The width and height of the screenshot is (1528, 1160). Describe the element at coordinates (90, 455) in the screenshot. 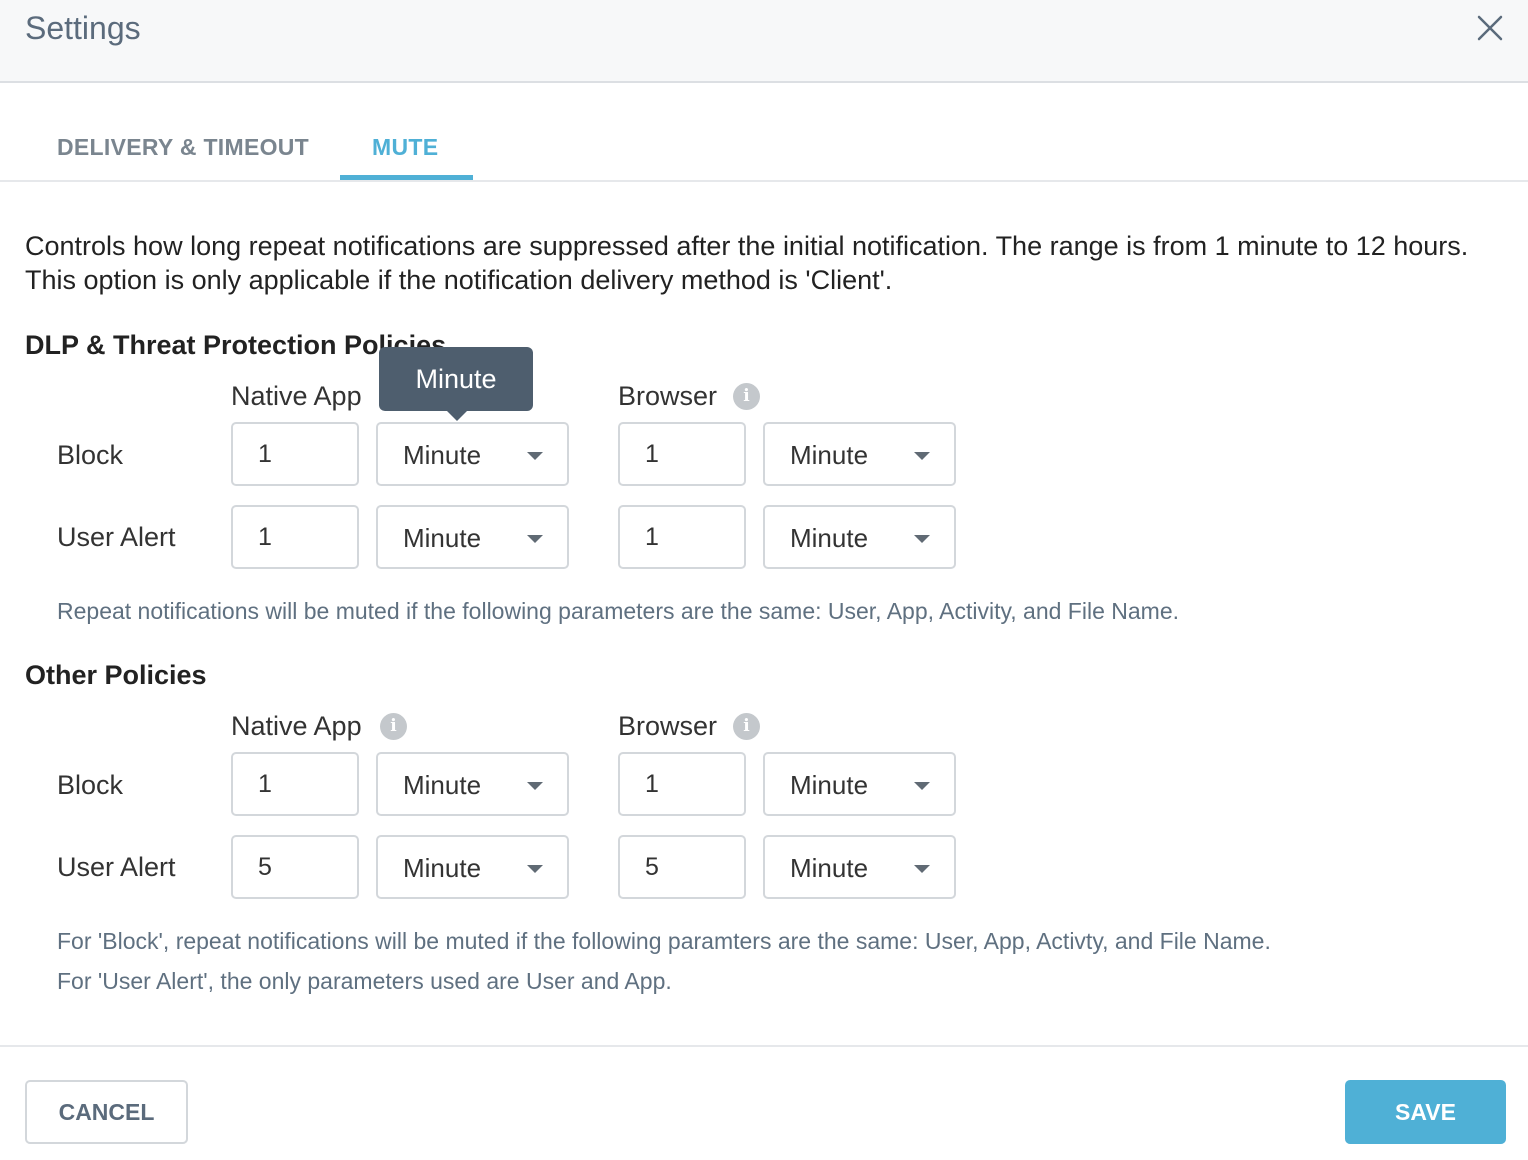

I see `dlp-block-label: Block` at that location.